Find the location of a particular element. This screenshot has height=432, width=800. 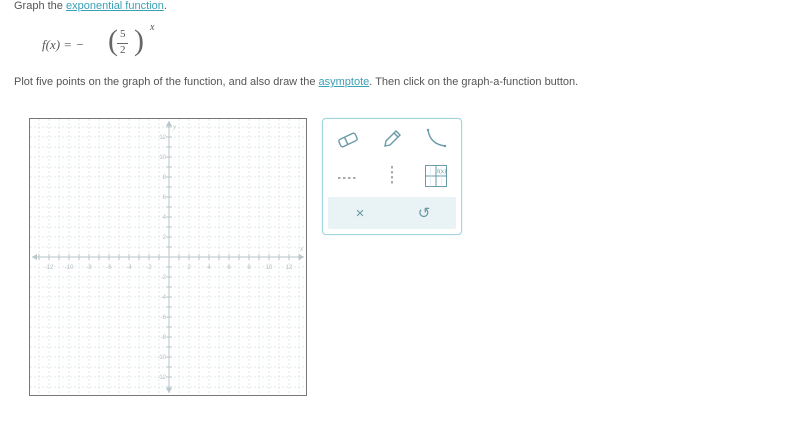

y-tick-label: -6 is located at coordinates (164, 318).